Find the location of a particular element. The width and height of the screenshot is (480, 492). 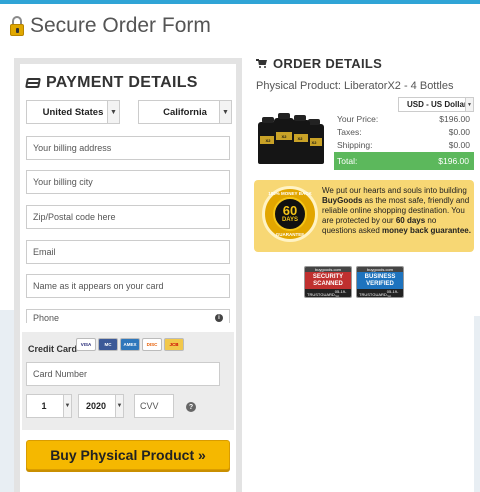

payment-heading-text: PAYMENT DETAILS is located at coordinates (122, 82).